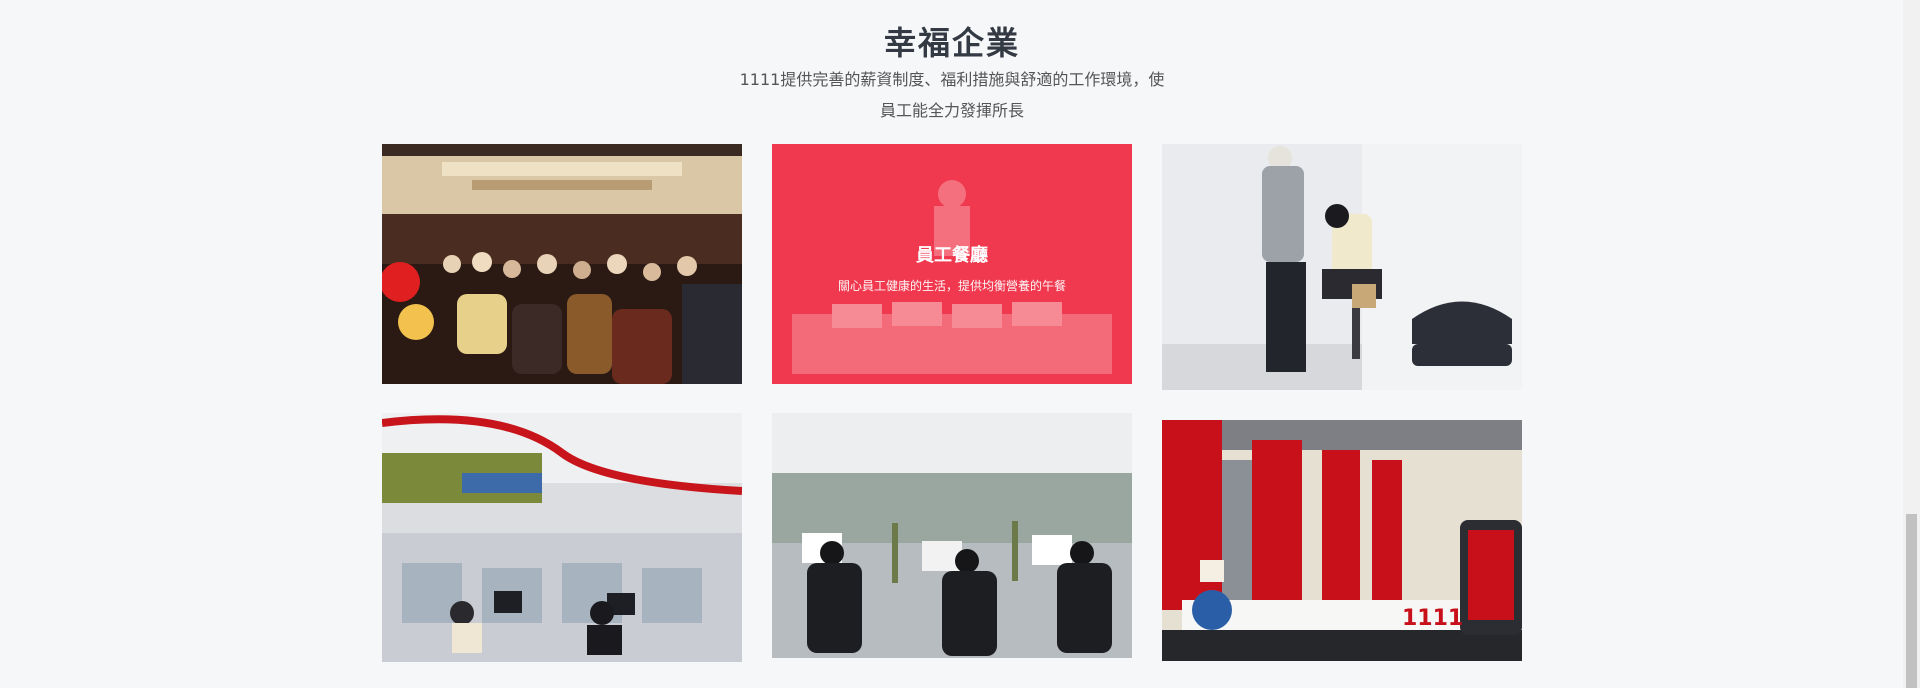 This screenshot has height=688, width=1920. I want to click on canteen-subtitle: 關心員工健康的生活，提供均衡營養的午餐, so click(951, 285).